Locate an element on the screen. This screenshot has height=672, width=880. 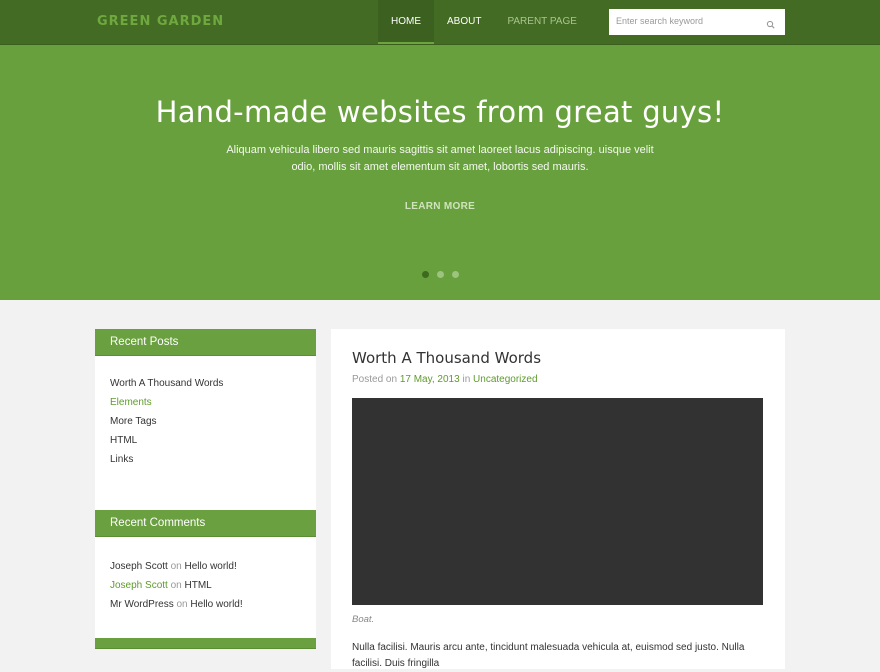
next-widget is located at coordinates (205, 643).